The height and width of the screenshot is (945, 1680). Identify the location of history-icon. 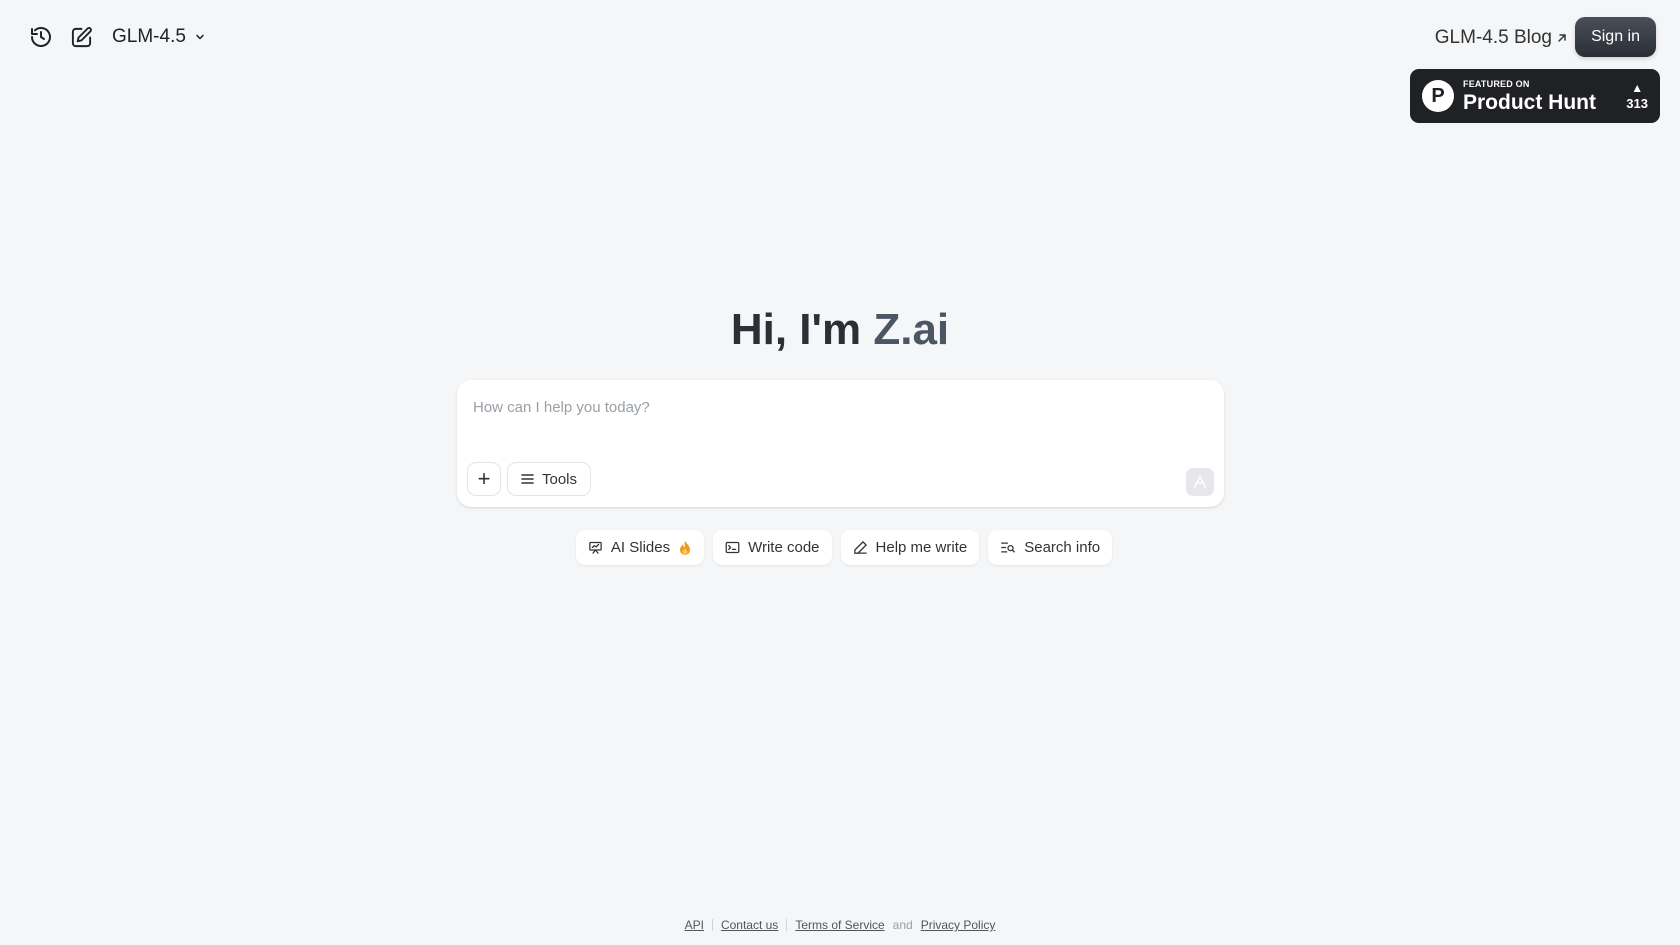
(41, 37).